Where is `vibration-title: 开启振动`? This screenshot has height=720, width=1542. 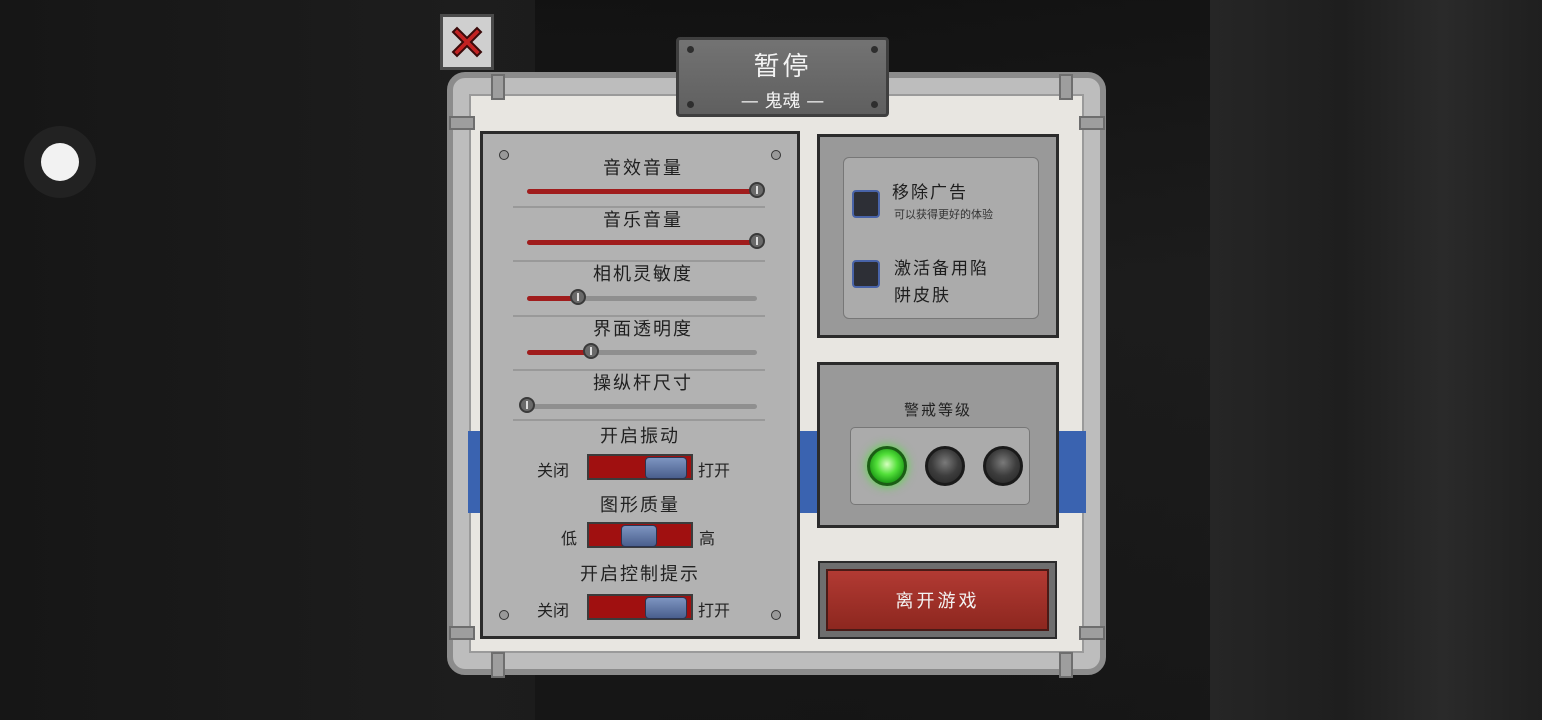
vibration-title: 开启振动 is located at coordinates (640, 436).